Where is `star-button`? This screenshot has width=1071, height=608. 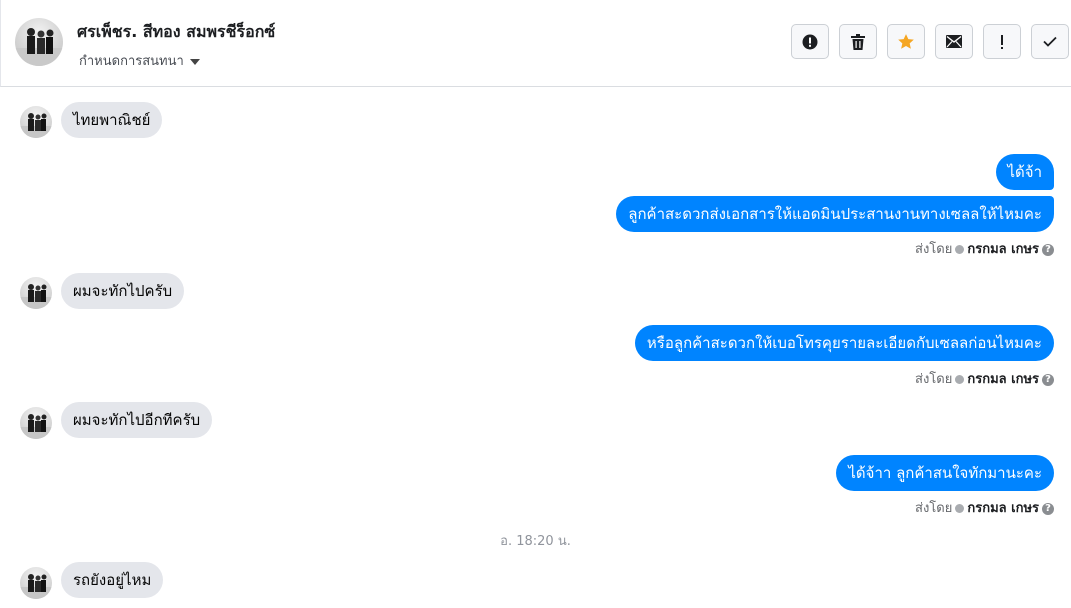
star-button is located at coordinates (906, 41).